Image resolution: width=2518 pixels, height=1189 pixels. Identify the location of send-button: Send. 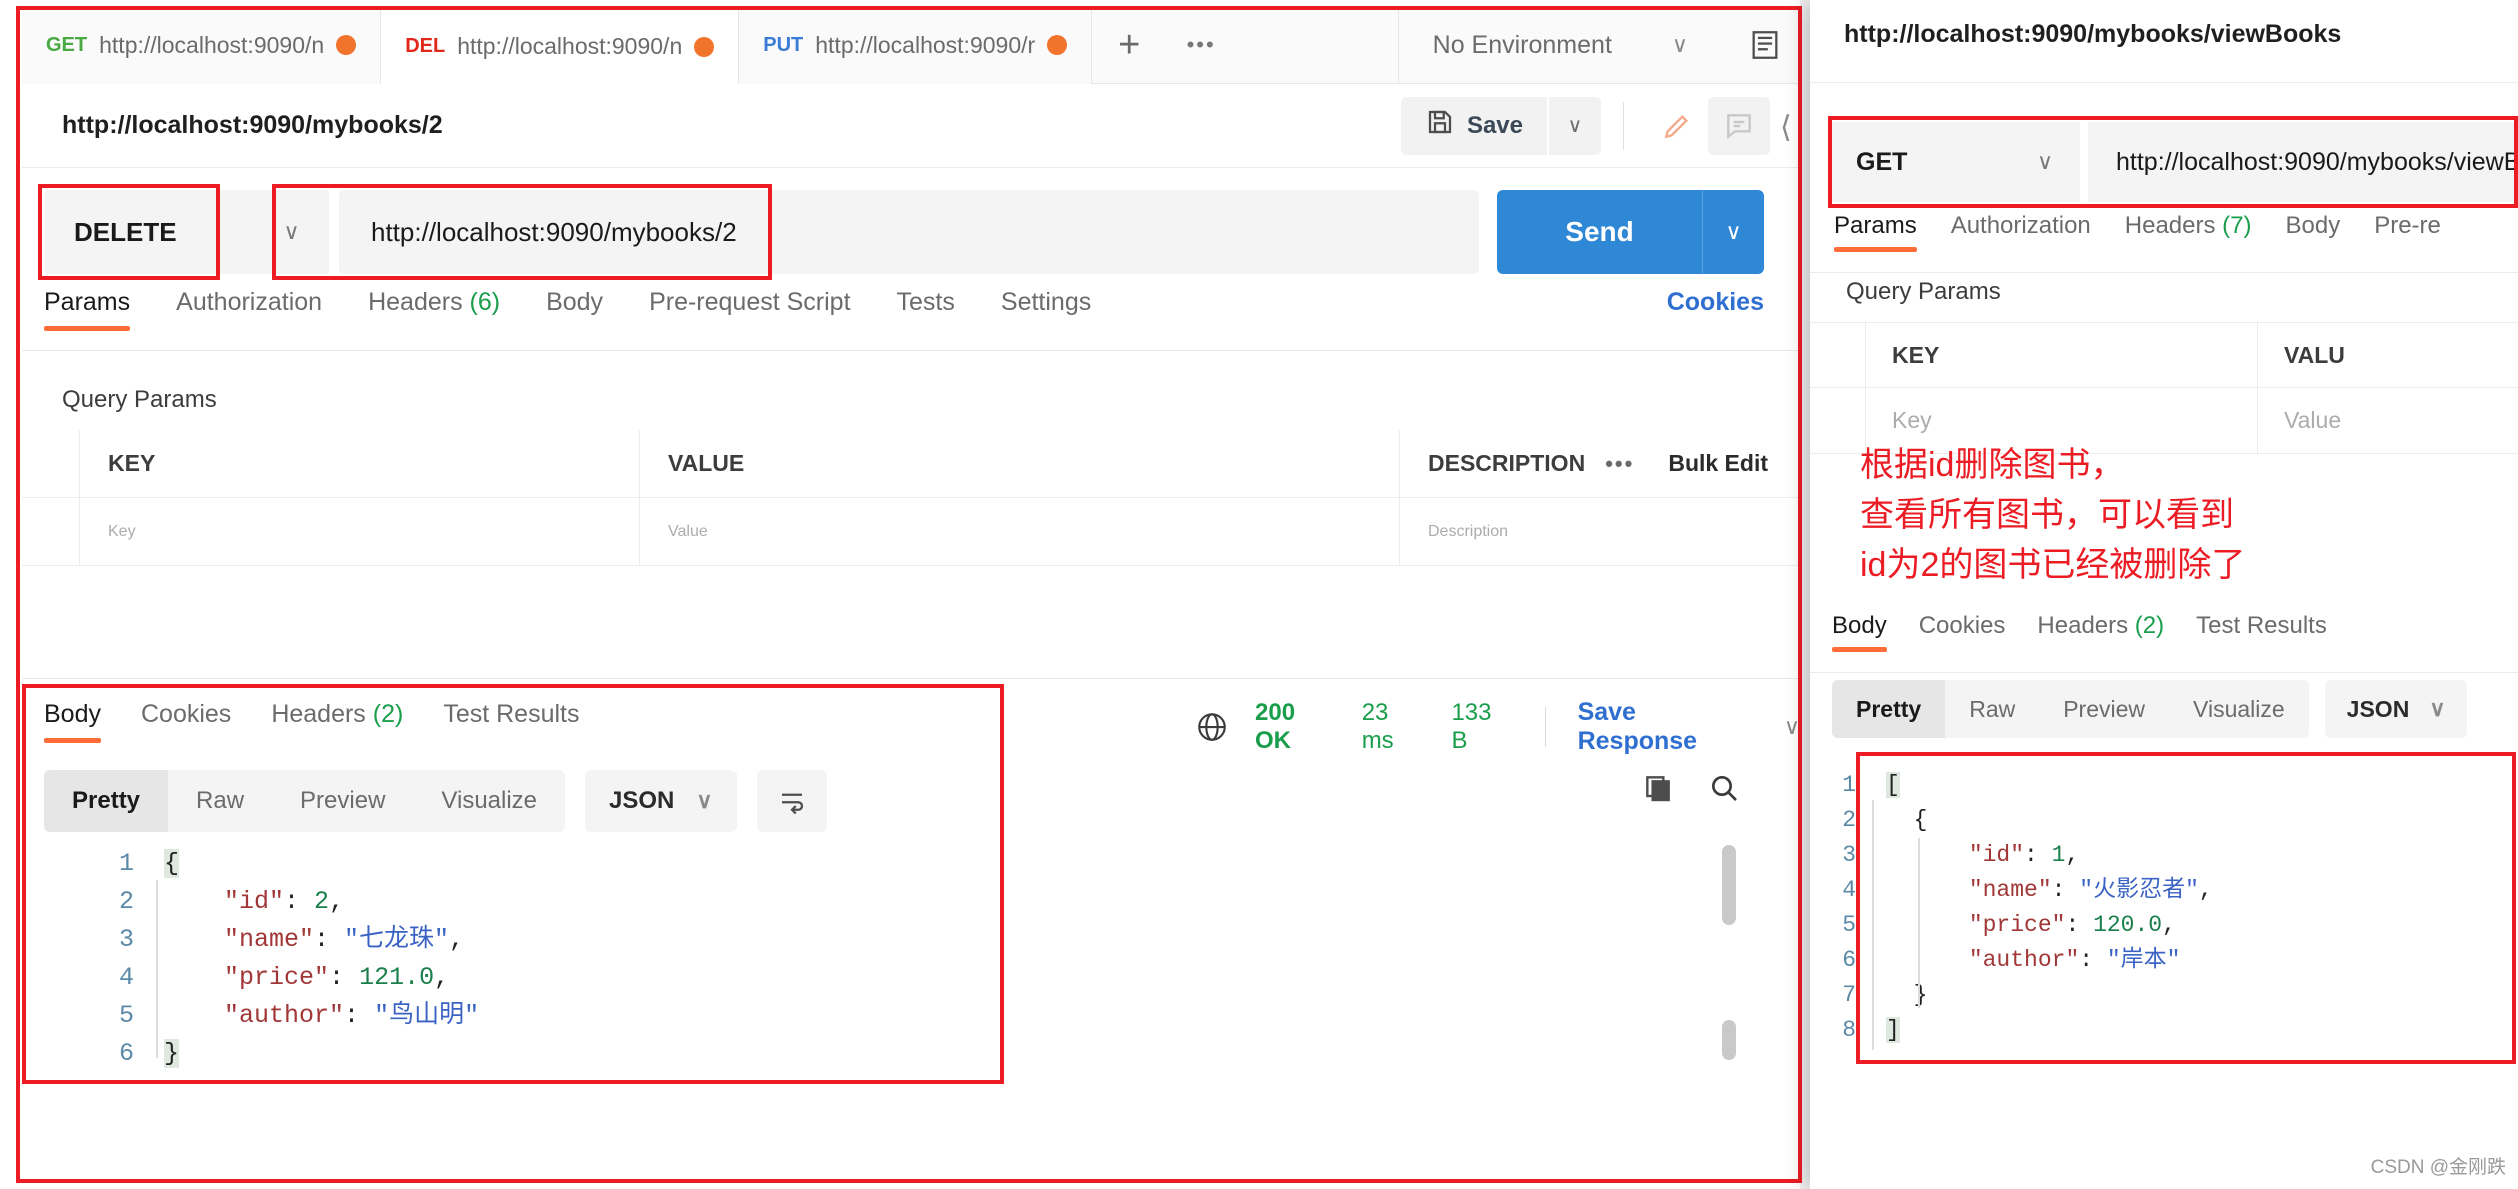
(1599, 232).